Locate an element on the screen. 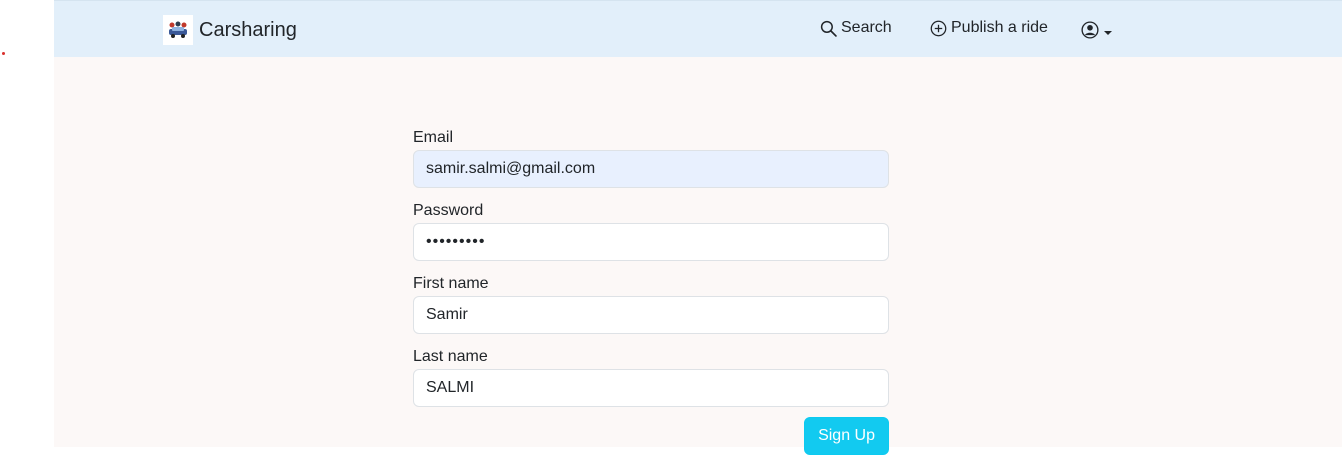  marker-dot is located at coordinates (3, 53).